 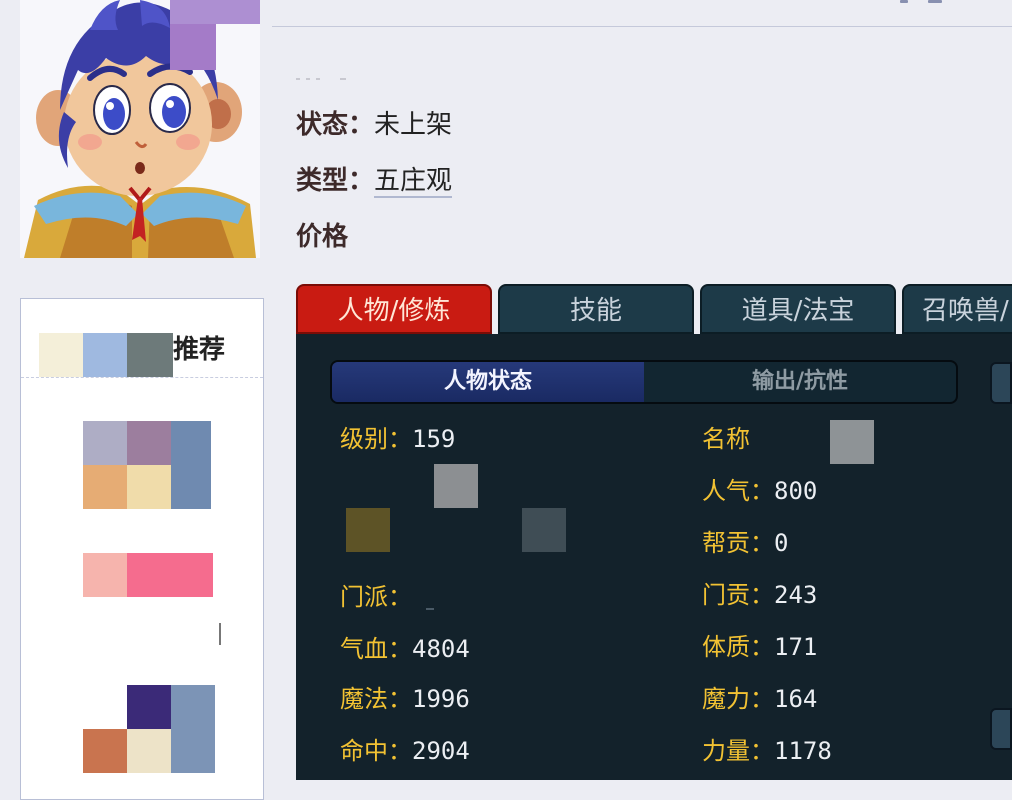 I want to click on stat-level: 级别：159, so click(x=398, y=439).